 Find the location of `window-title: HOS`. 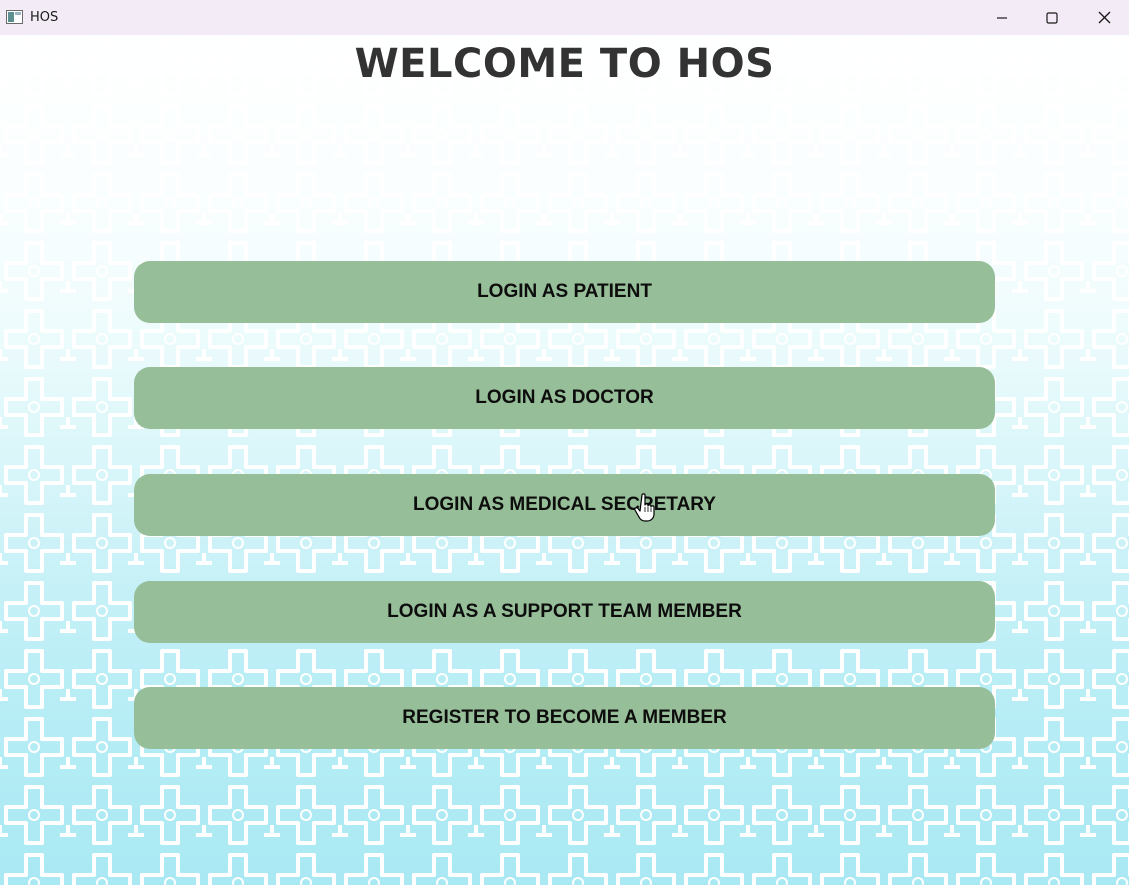

window-title: HOS is located at coordinates (44, 17).